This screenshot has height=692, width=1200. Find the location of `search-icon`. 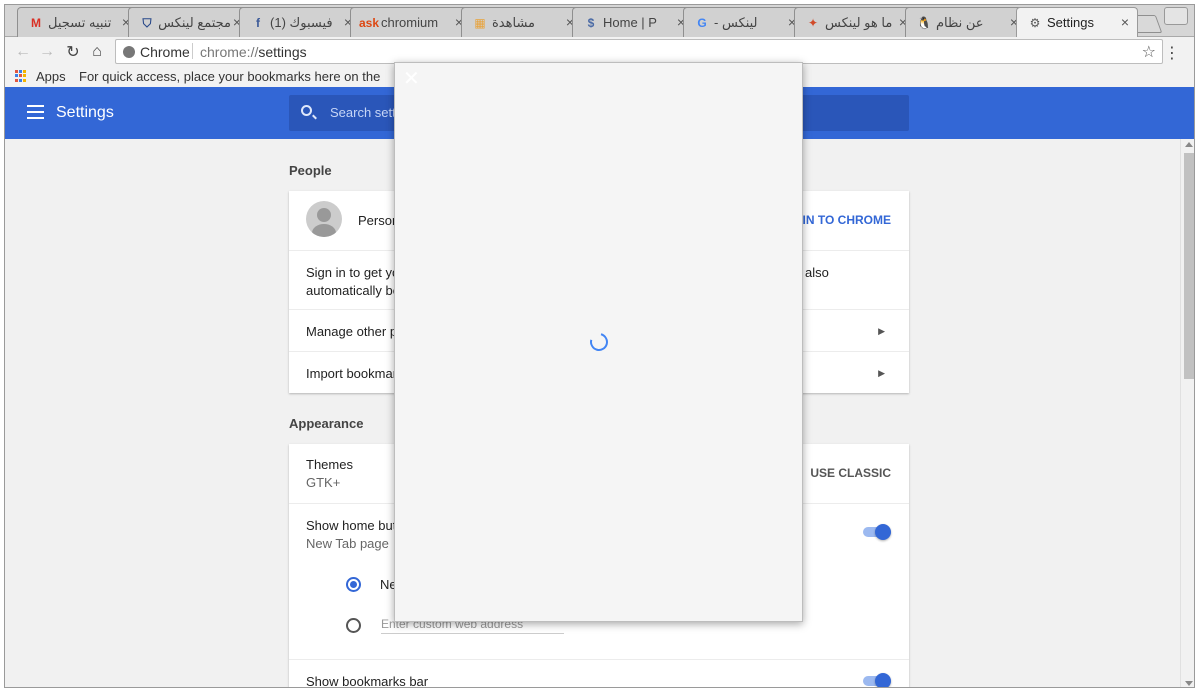

search-icon is located at coordinates (306, 110).